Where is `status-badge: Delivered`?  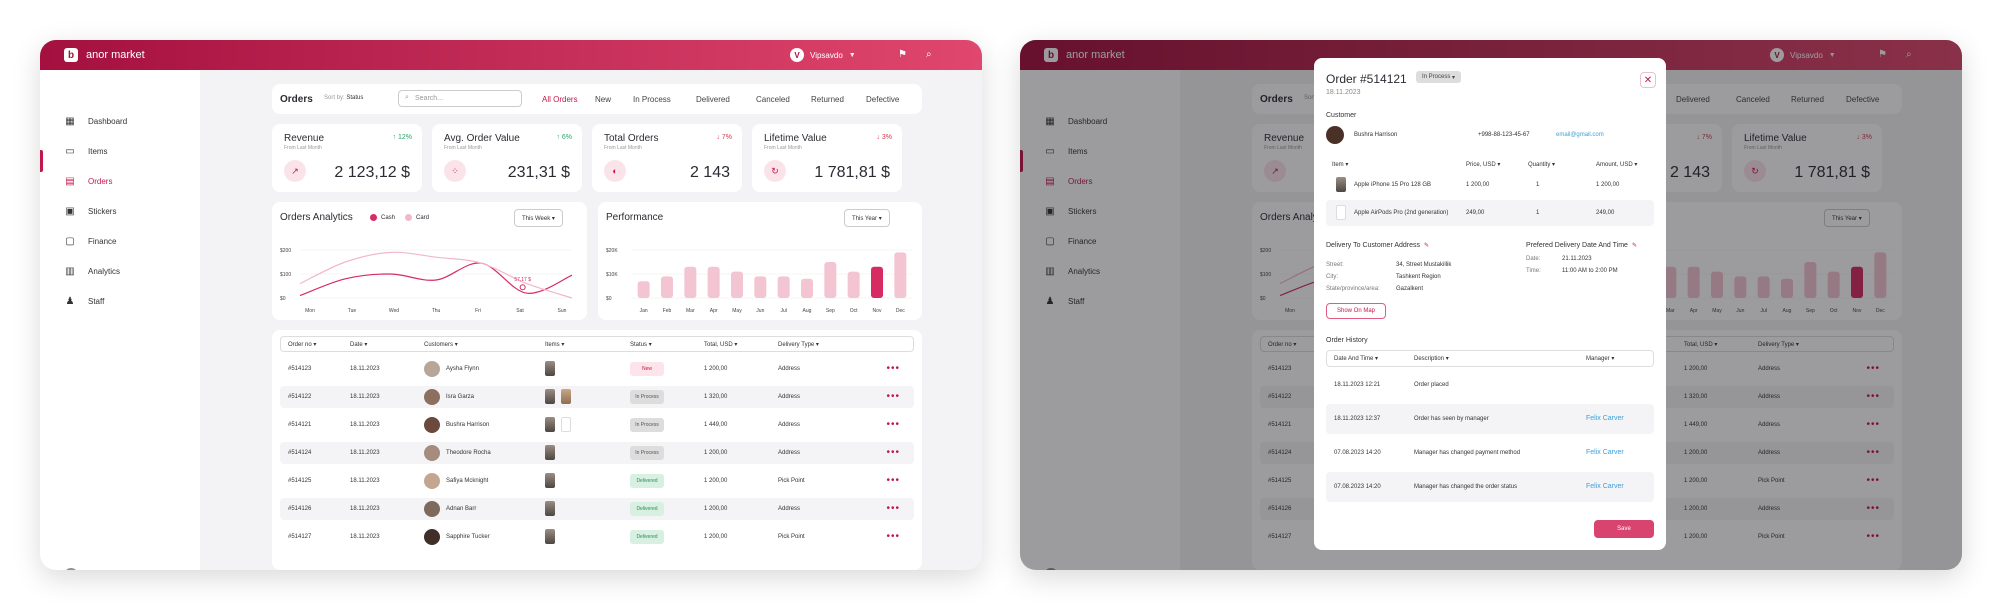 status-badge: Delivered is located at coordinates (647, 509).